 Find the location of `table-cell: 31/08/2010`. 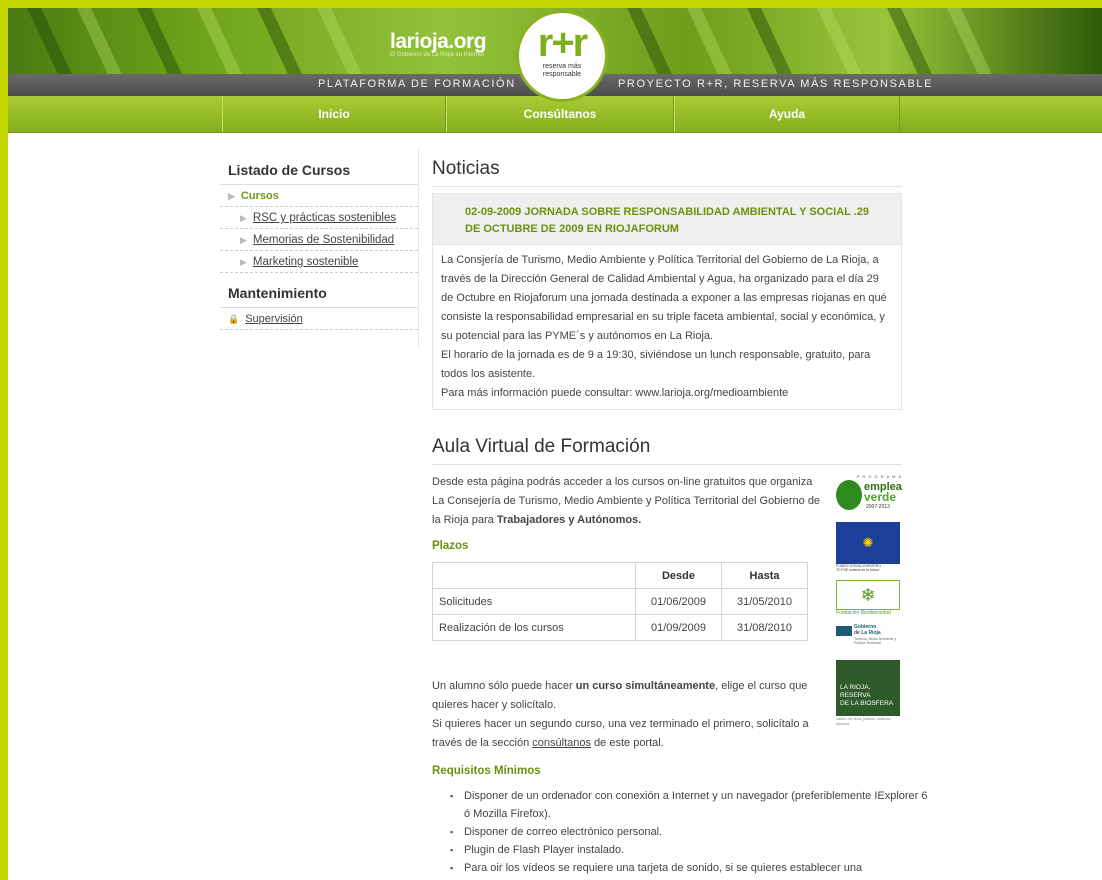

table-cell: 31/08/2010 is located at coordinates (764, 627).